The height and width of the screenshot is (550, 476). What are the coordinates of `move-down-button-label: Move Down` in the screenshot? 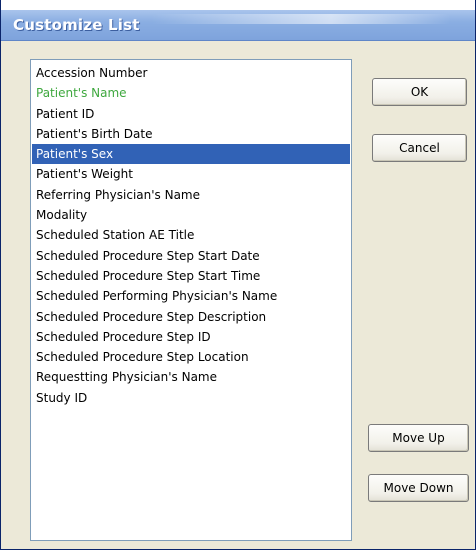 It's located at (418, 488).